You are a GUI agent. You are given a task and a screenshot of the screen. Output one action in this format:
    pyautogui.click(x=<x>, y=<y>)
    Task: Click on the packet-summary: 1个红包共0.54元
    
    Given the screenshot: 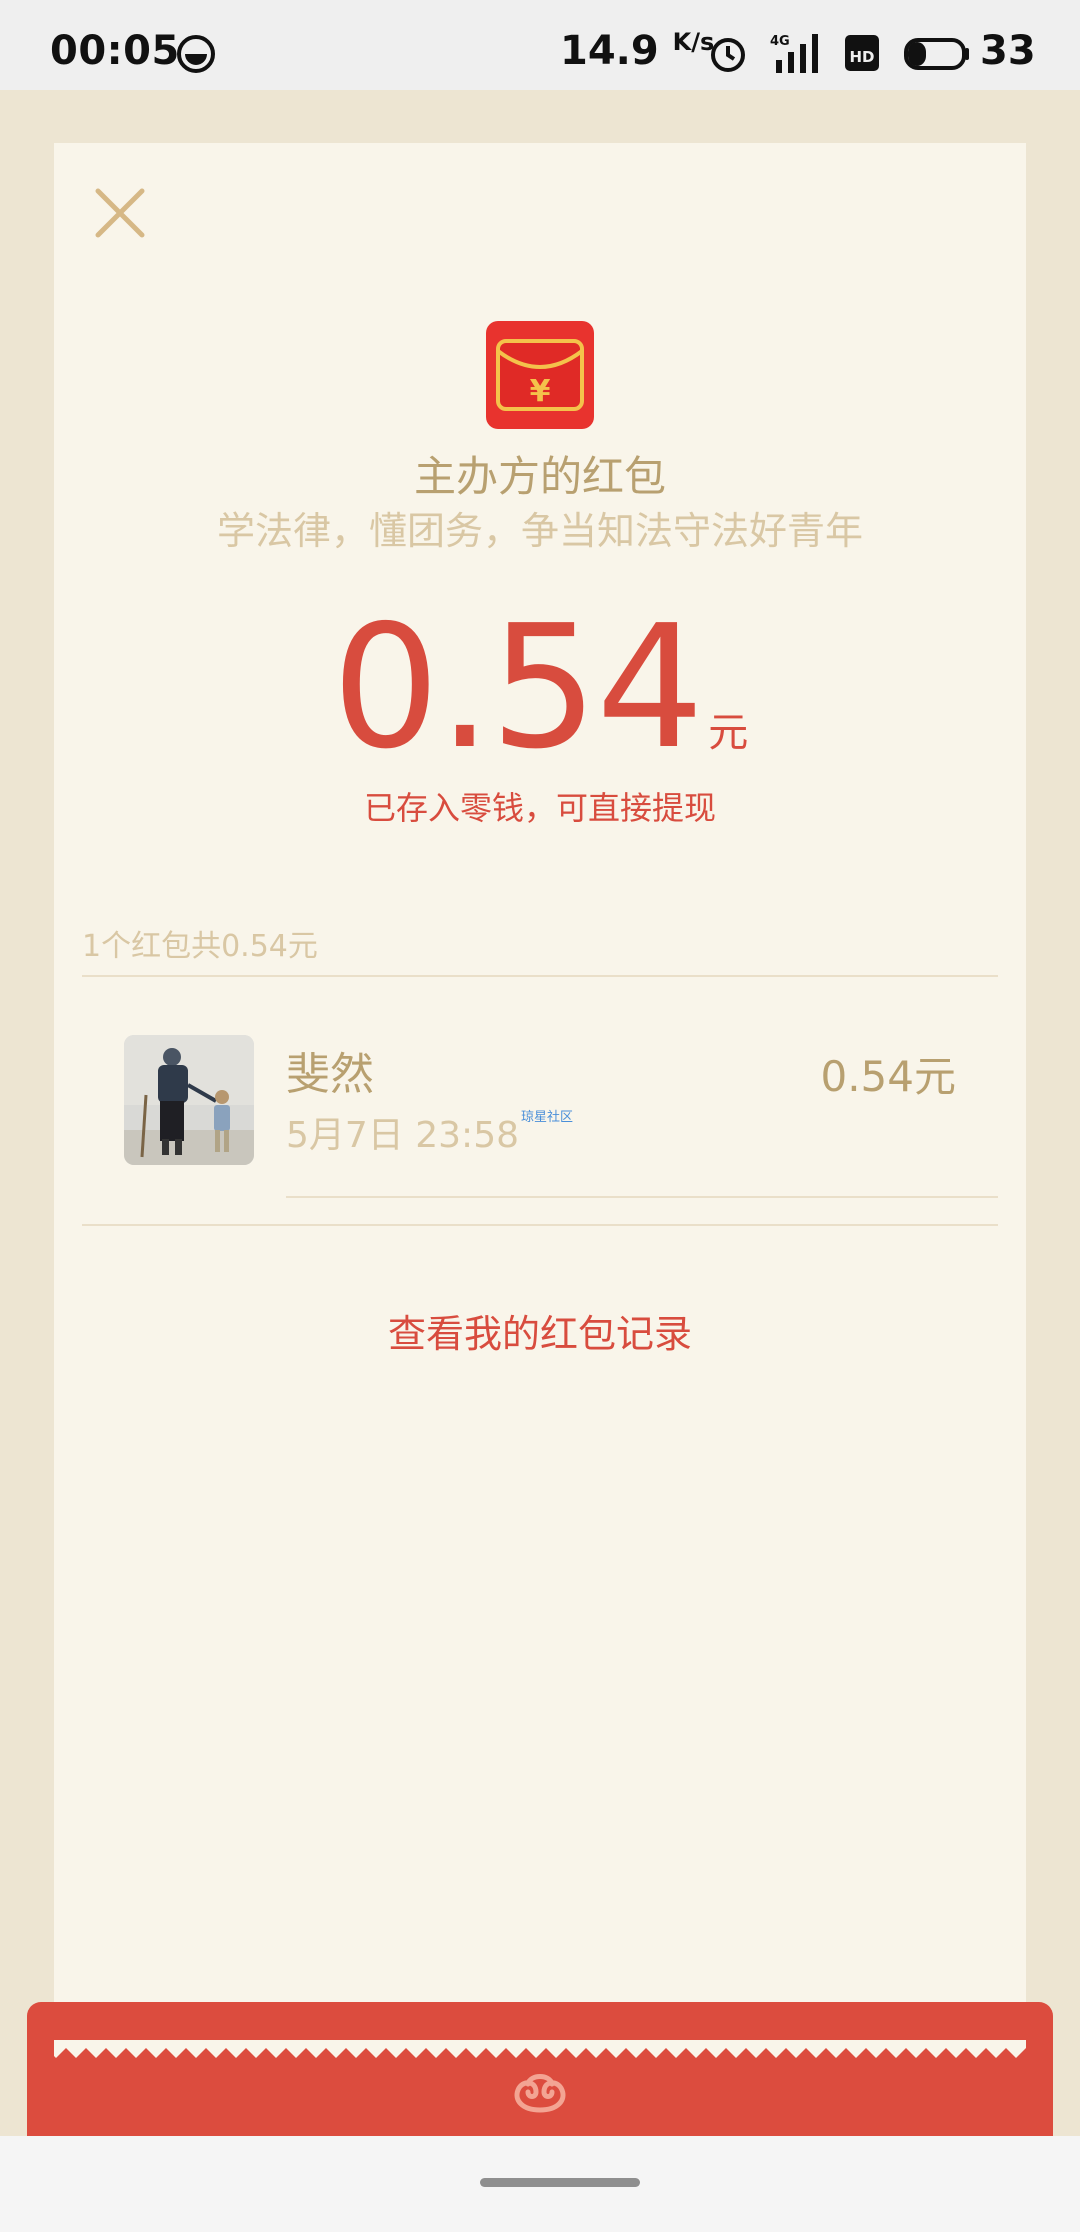 What is the action you would take?
    pyautogui.click(x=200, y=946)
    